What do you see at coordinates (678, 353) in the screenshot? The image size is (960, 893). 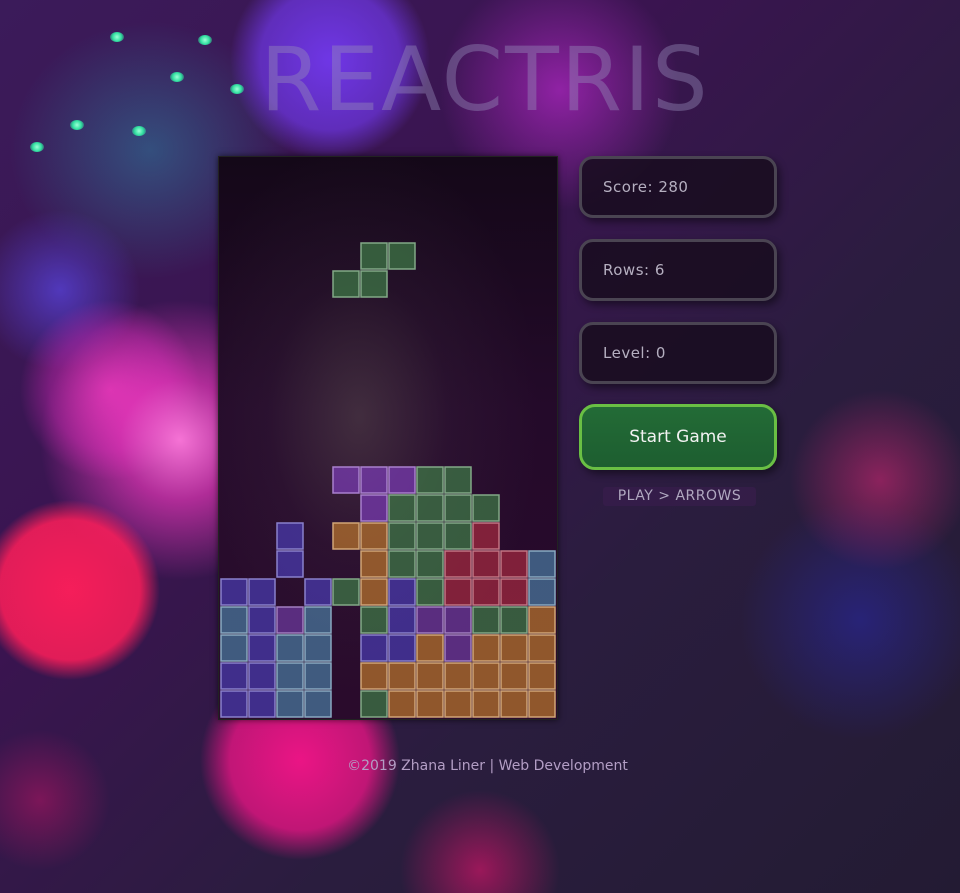 I see `level-panel: Level: 0` at bounding box center [678, 353].